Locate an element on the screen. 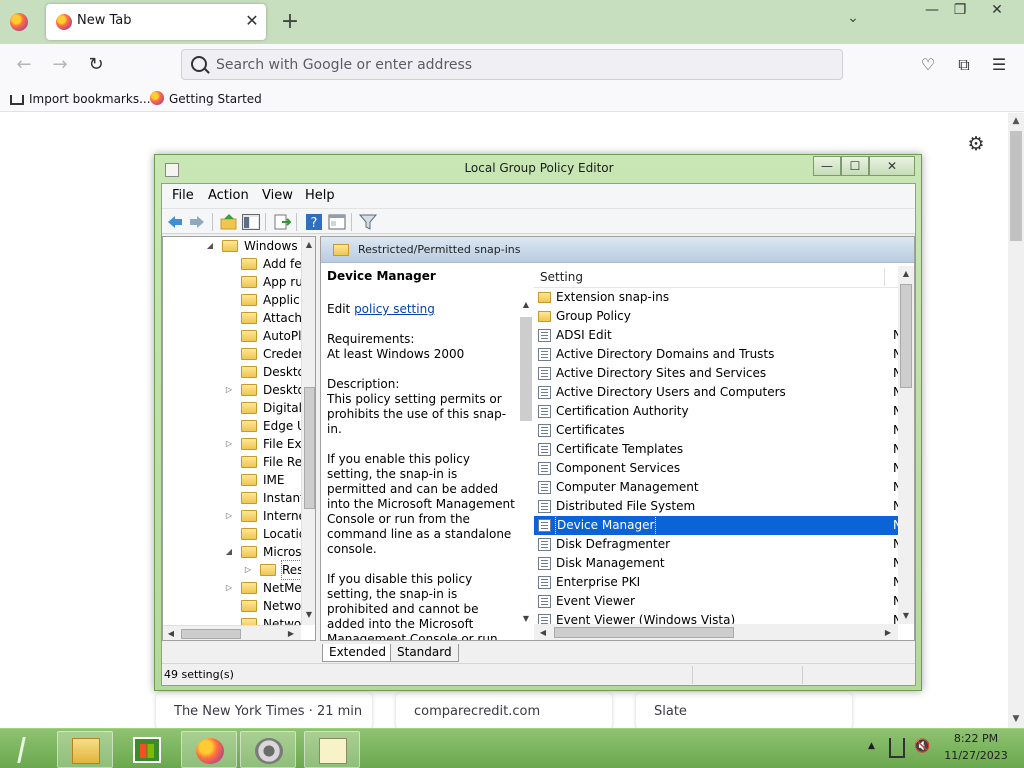  menu-help: Help is located at coordinates (320, 196).